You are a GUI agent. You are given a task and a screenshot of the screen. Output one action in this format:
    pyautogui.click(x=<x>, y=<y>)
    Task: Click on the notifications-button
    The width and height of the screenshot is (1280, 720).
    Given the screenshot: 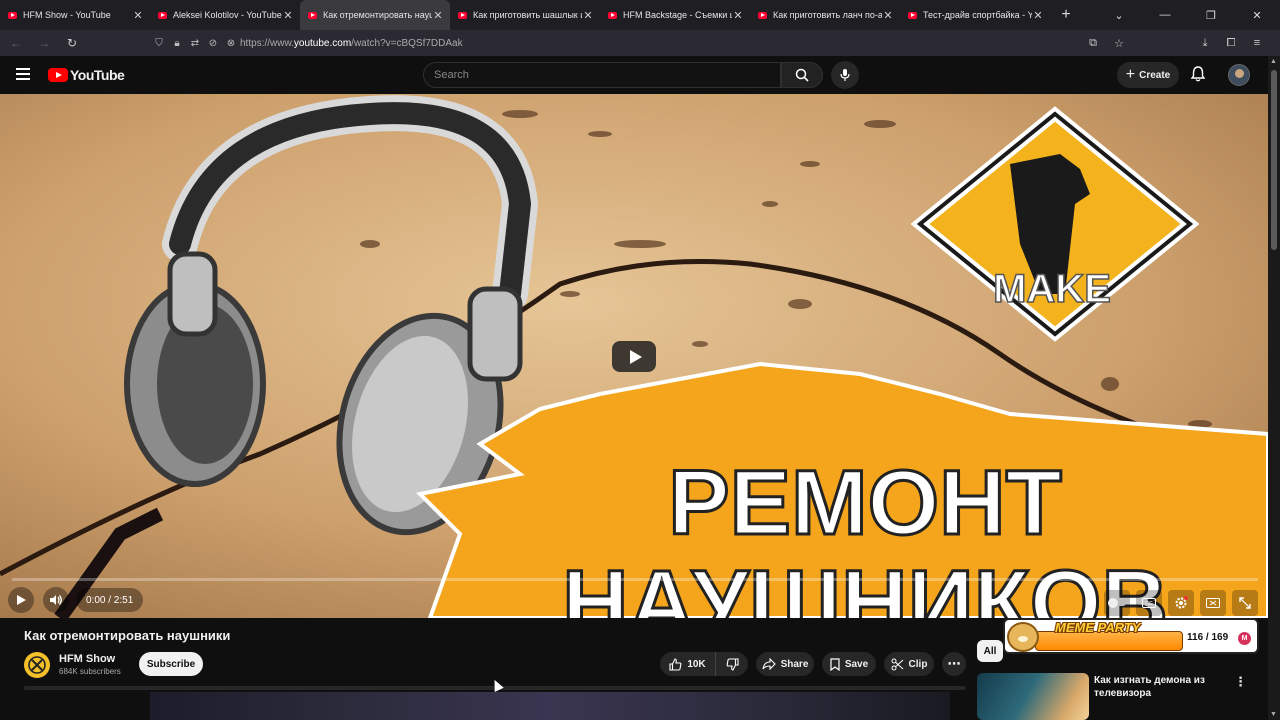 What is the action you would take?
    pyautogui.click(x=1198, y=74)
    